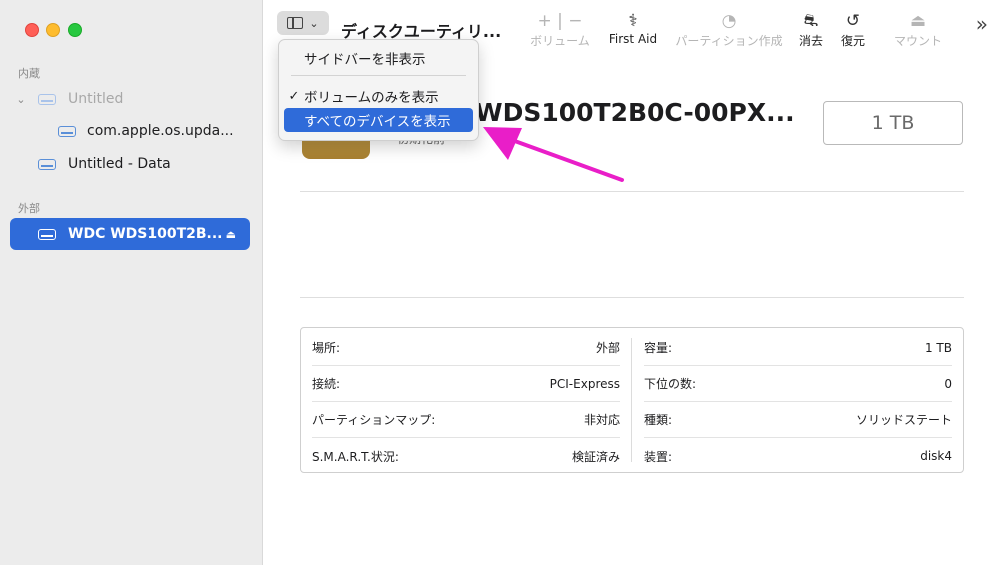 Image resolution: width=1000 pixels, height=565 pixels. What do you see at coordinates (798, 348) in the screenshot?
I see `info-row-capacity: 容量: 1 TB` at bounding box center [798, 348].